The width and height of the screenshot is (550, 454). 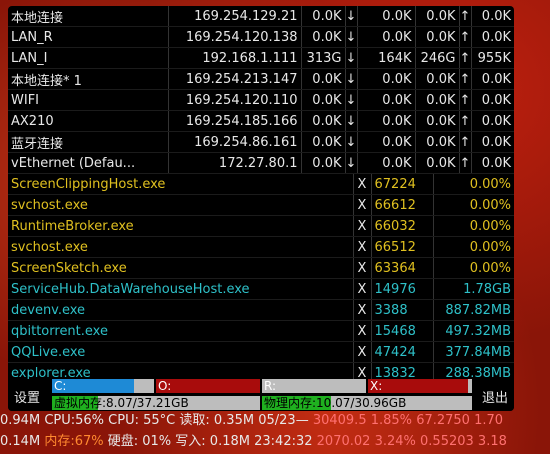 I want to click on settings-button: 设置, so click(x=27, y=396).